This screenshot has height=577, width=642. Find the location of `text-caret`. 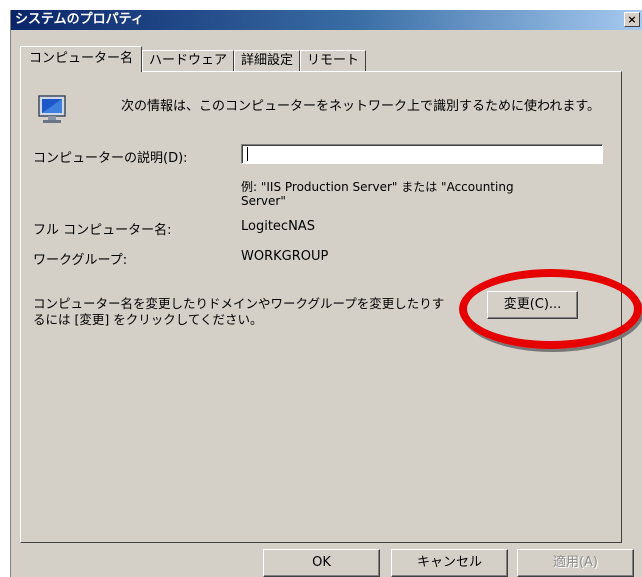

text-caret is located at coordinates (247, 154).